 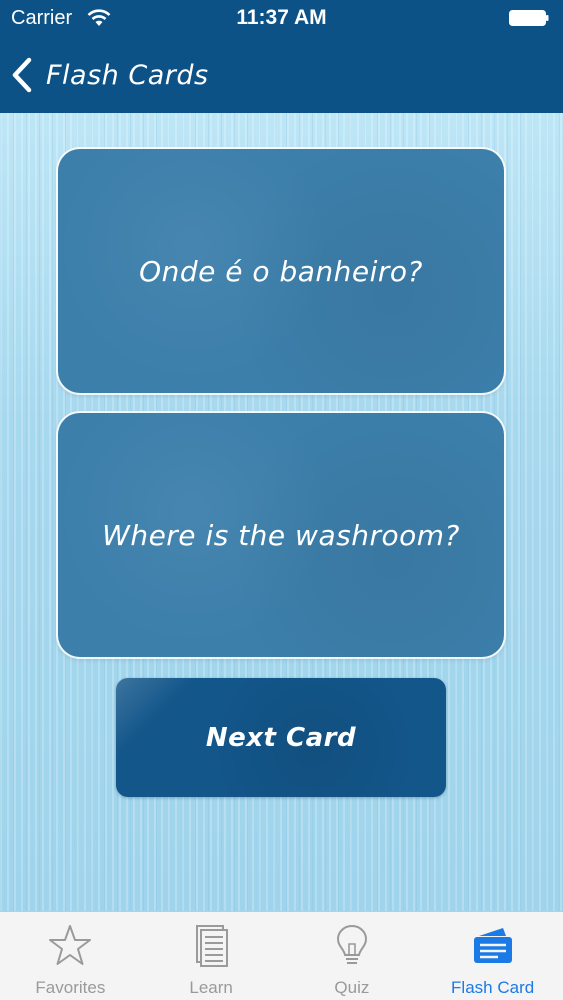 I want to click on answer-text: Where is the washroom?, so click(x=281, y=535).